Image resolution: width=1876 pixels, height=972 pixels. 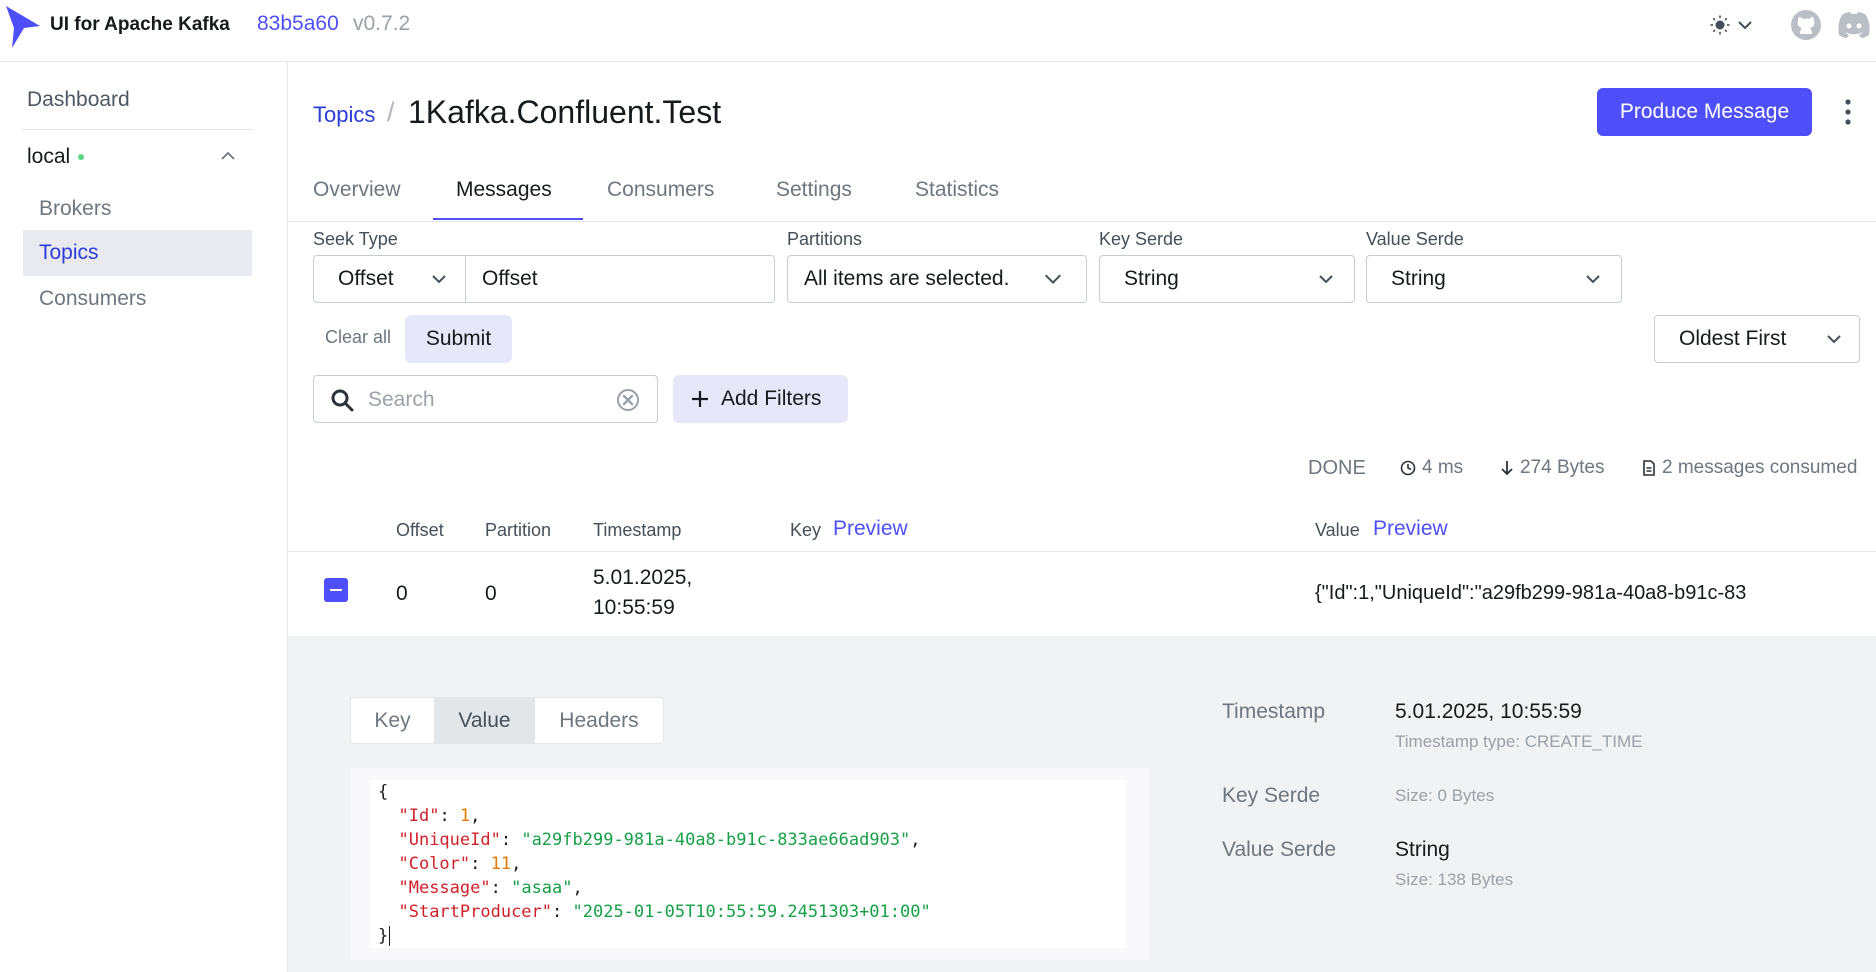 I want to click on value-serde-select: String, so click(x=1494, y=279).